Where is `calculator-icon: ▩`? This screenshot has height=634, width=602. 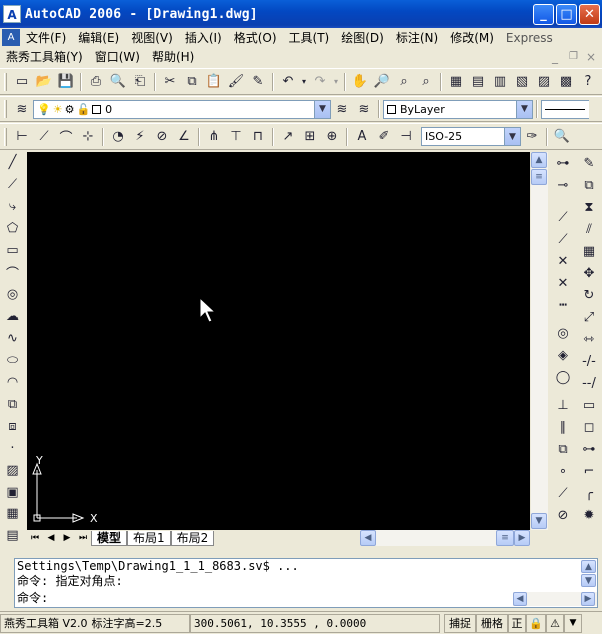
calculator-icon: ▩ is located at coordinates (566, 82).